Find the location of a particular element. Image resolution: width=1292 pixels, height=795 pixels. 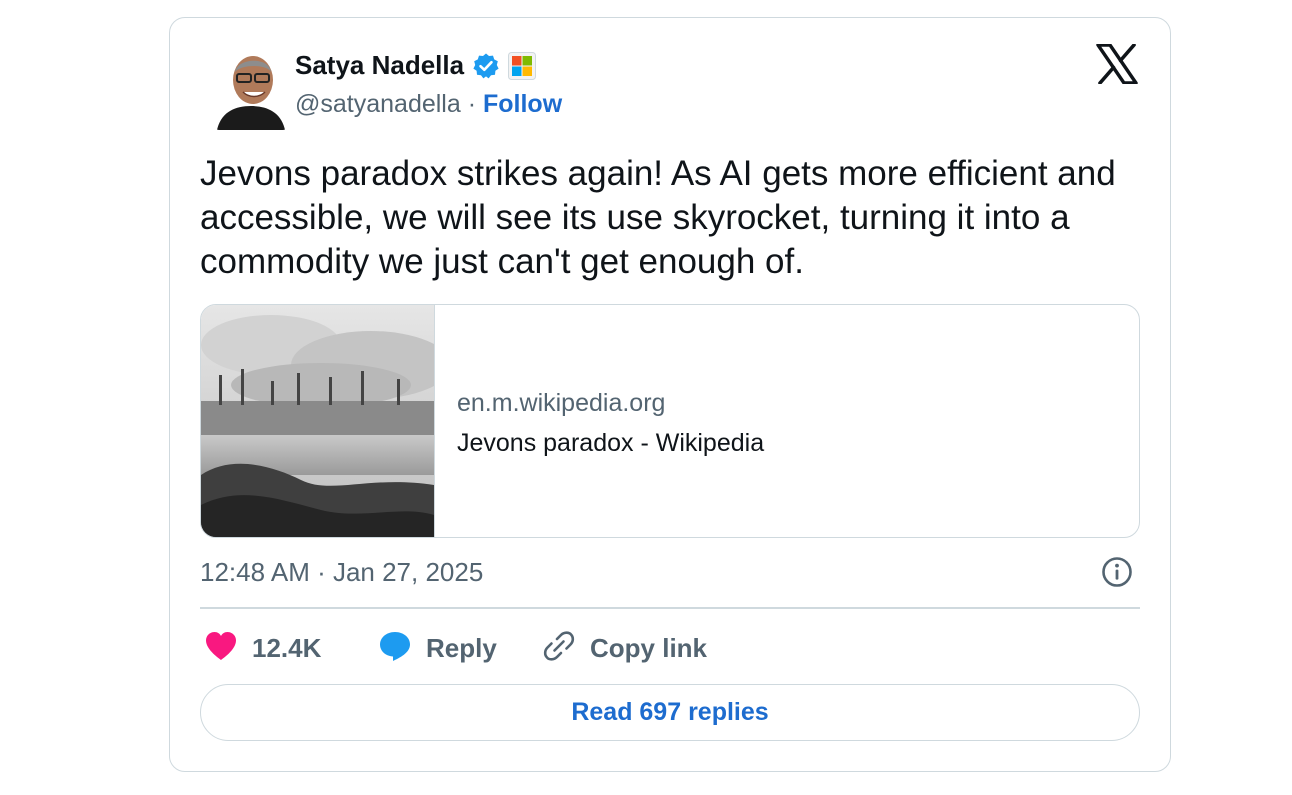

handle-row: @satyanadella · Follow is located at coordinates (428, 104).